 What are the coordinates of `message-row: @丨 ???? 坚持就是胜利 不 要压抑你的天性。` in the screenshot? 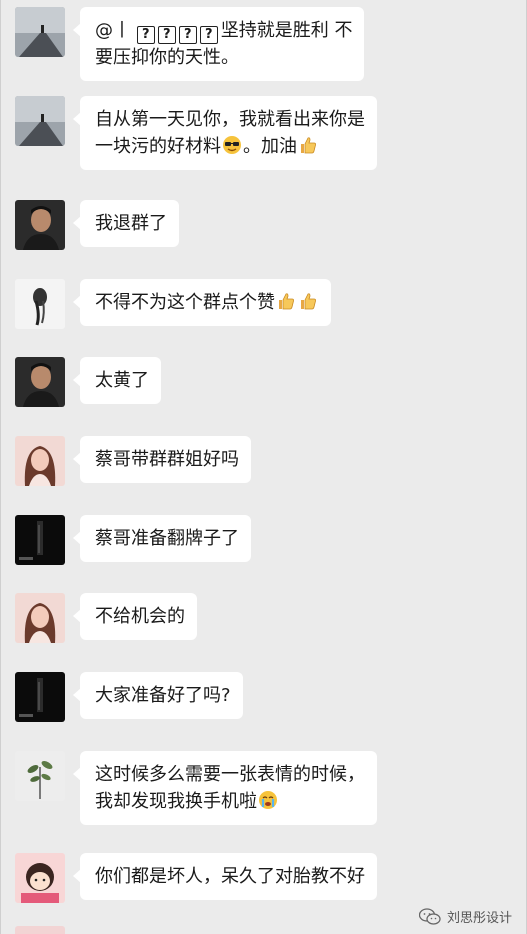 It's located at (270, 44).